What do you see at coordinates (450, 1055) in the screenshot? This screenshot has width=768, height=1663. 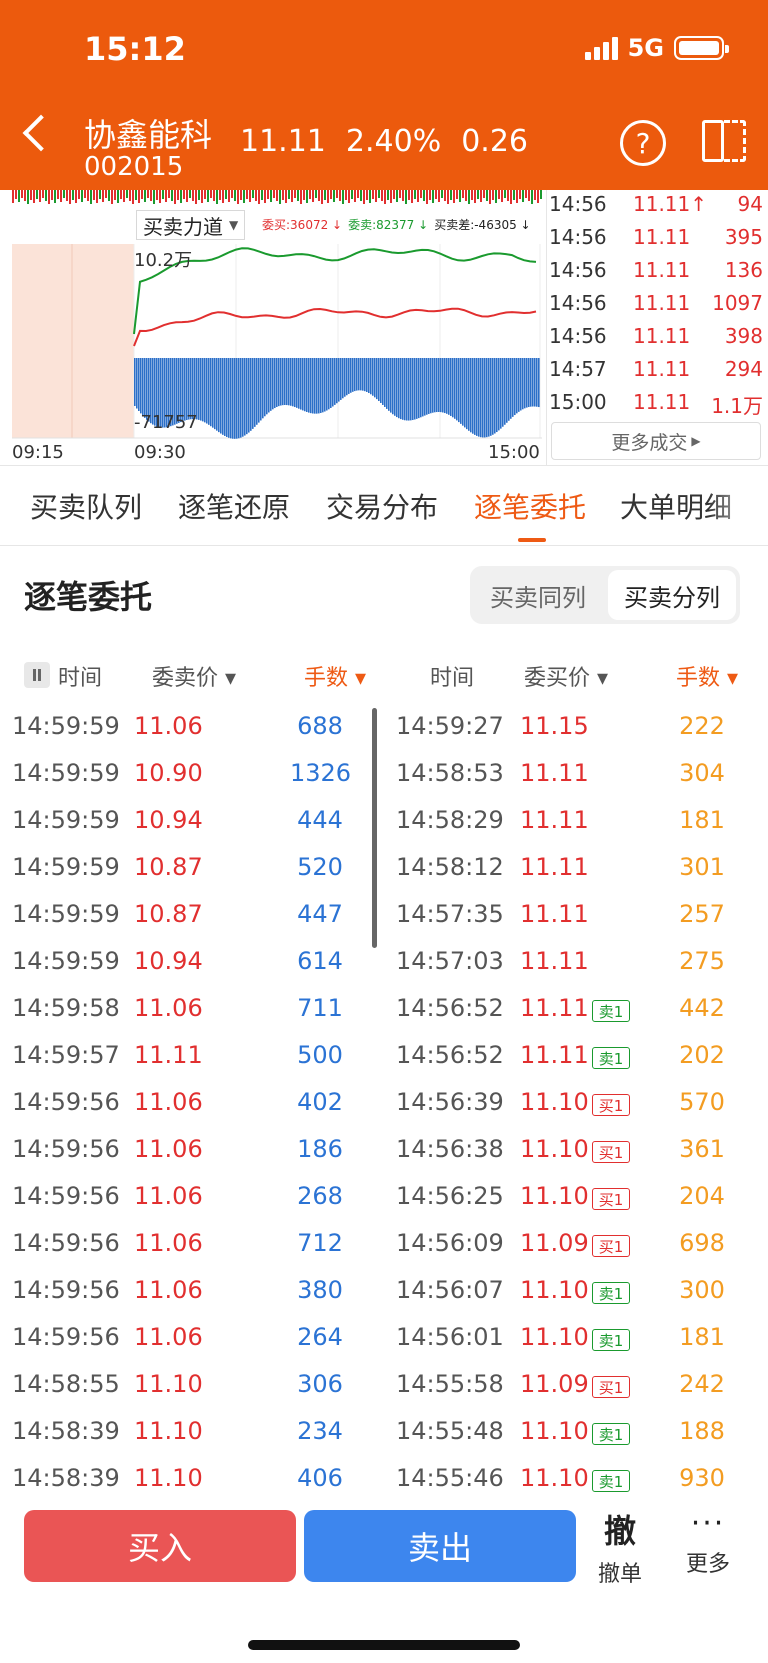 I see `buy-order-time: 14:56:52` at bounding box center [450, 1055].